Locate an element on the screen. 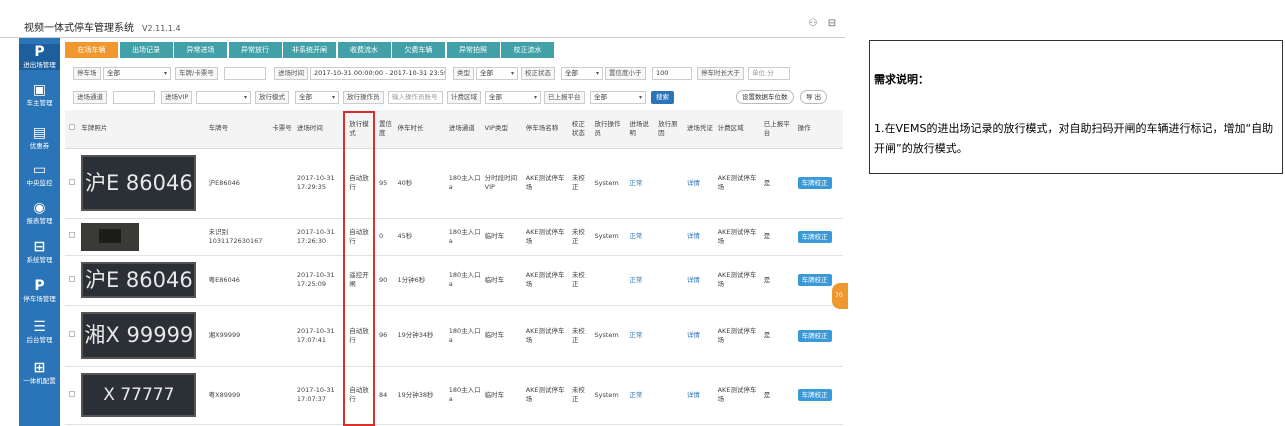 This screenshot has width=1285, height=426. tab-1: 出场记录 is located at coordinates (146, 50).